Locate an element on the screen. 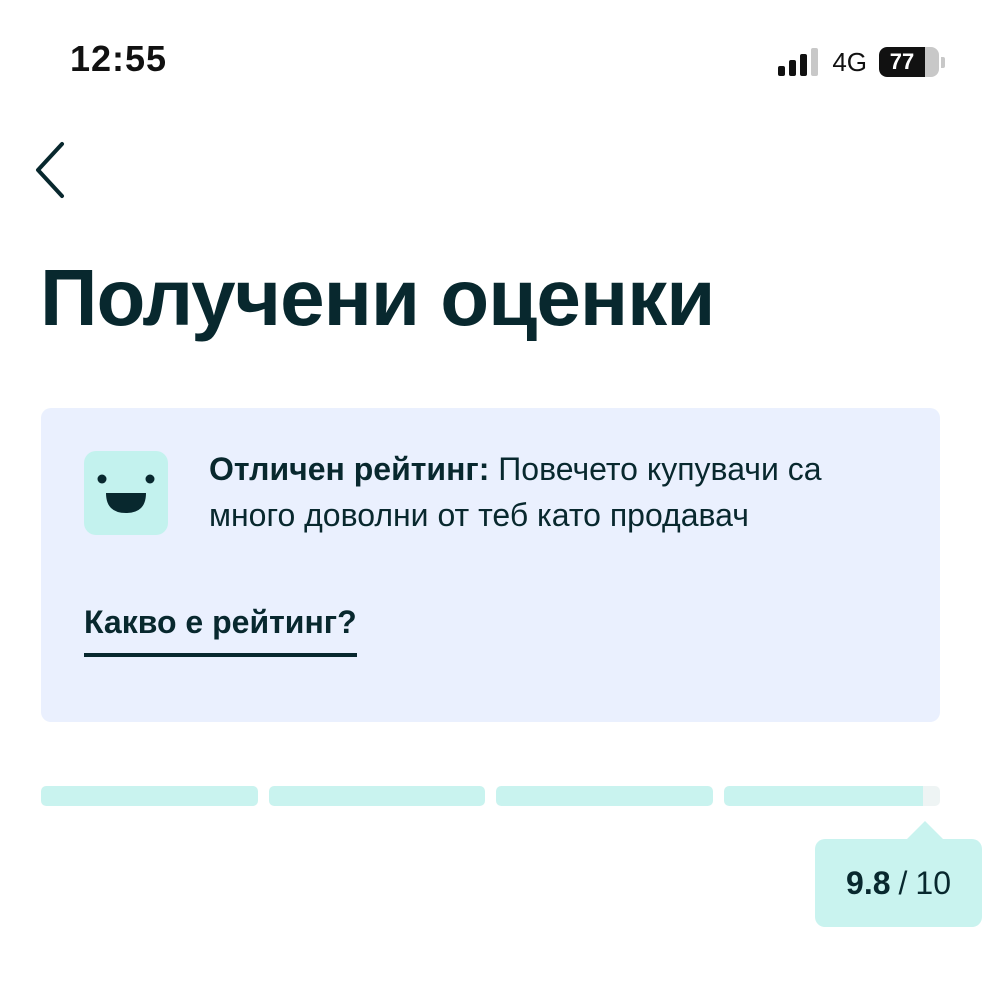  battery-icon: 77 is located at coordinates (912, 62).